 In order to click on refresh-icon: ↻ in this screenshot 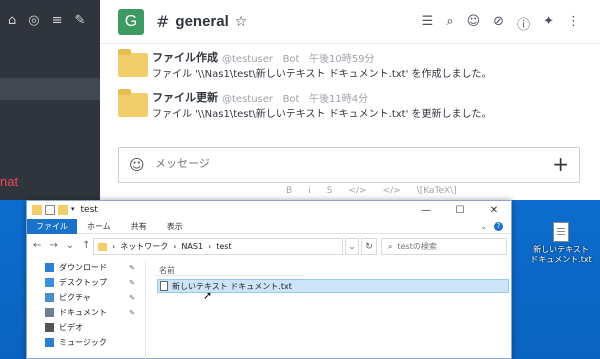, I will do `click(369, 246)`.